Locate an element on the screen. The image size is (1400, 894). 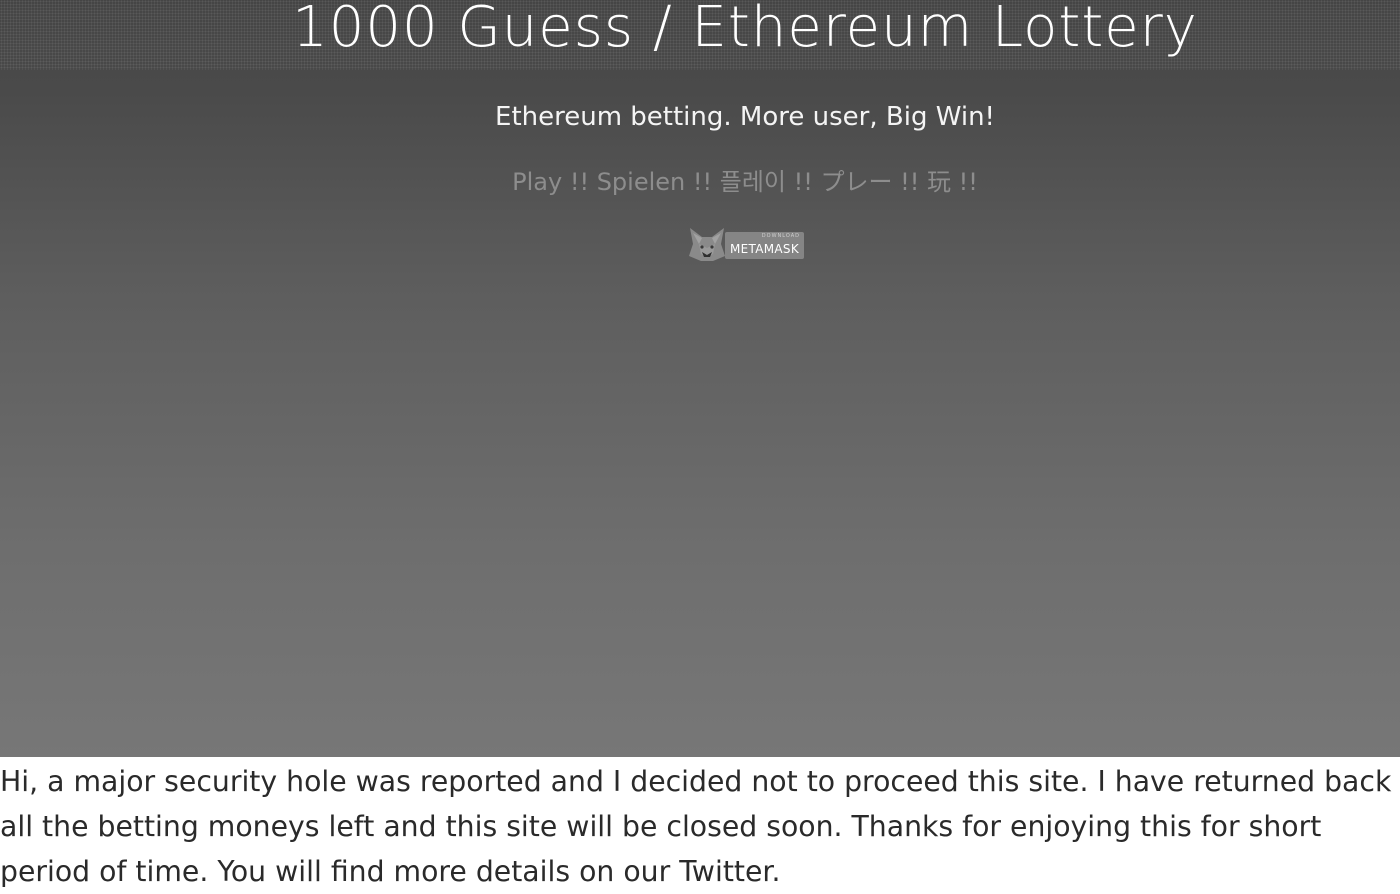
metamask-download-label: DOWNLOAD is located at coordinates (780, 236).